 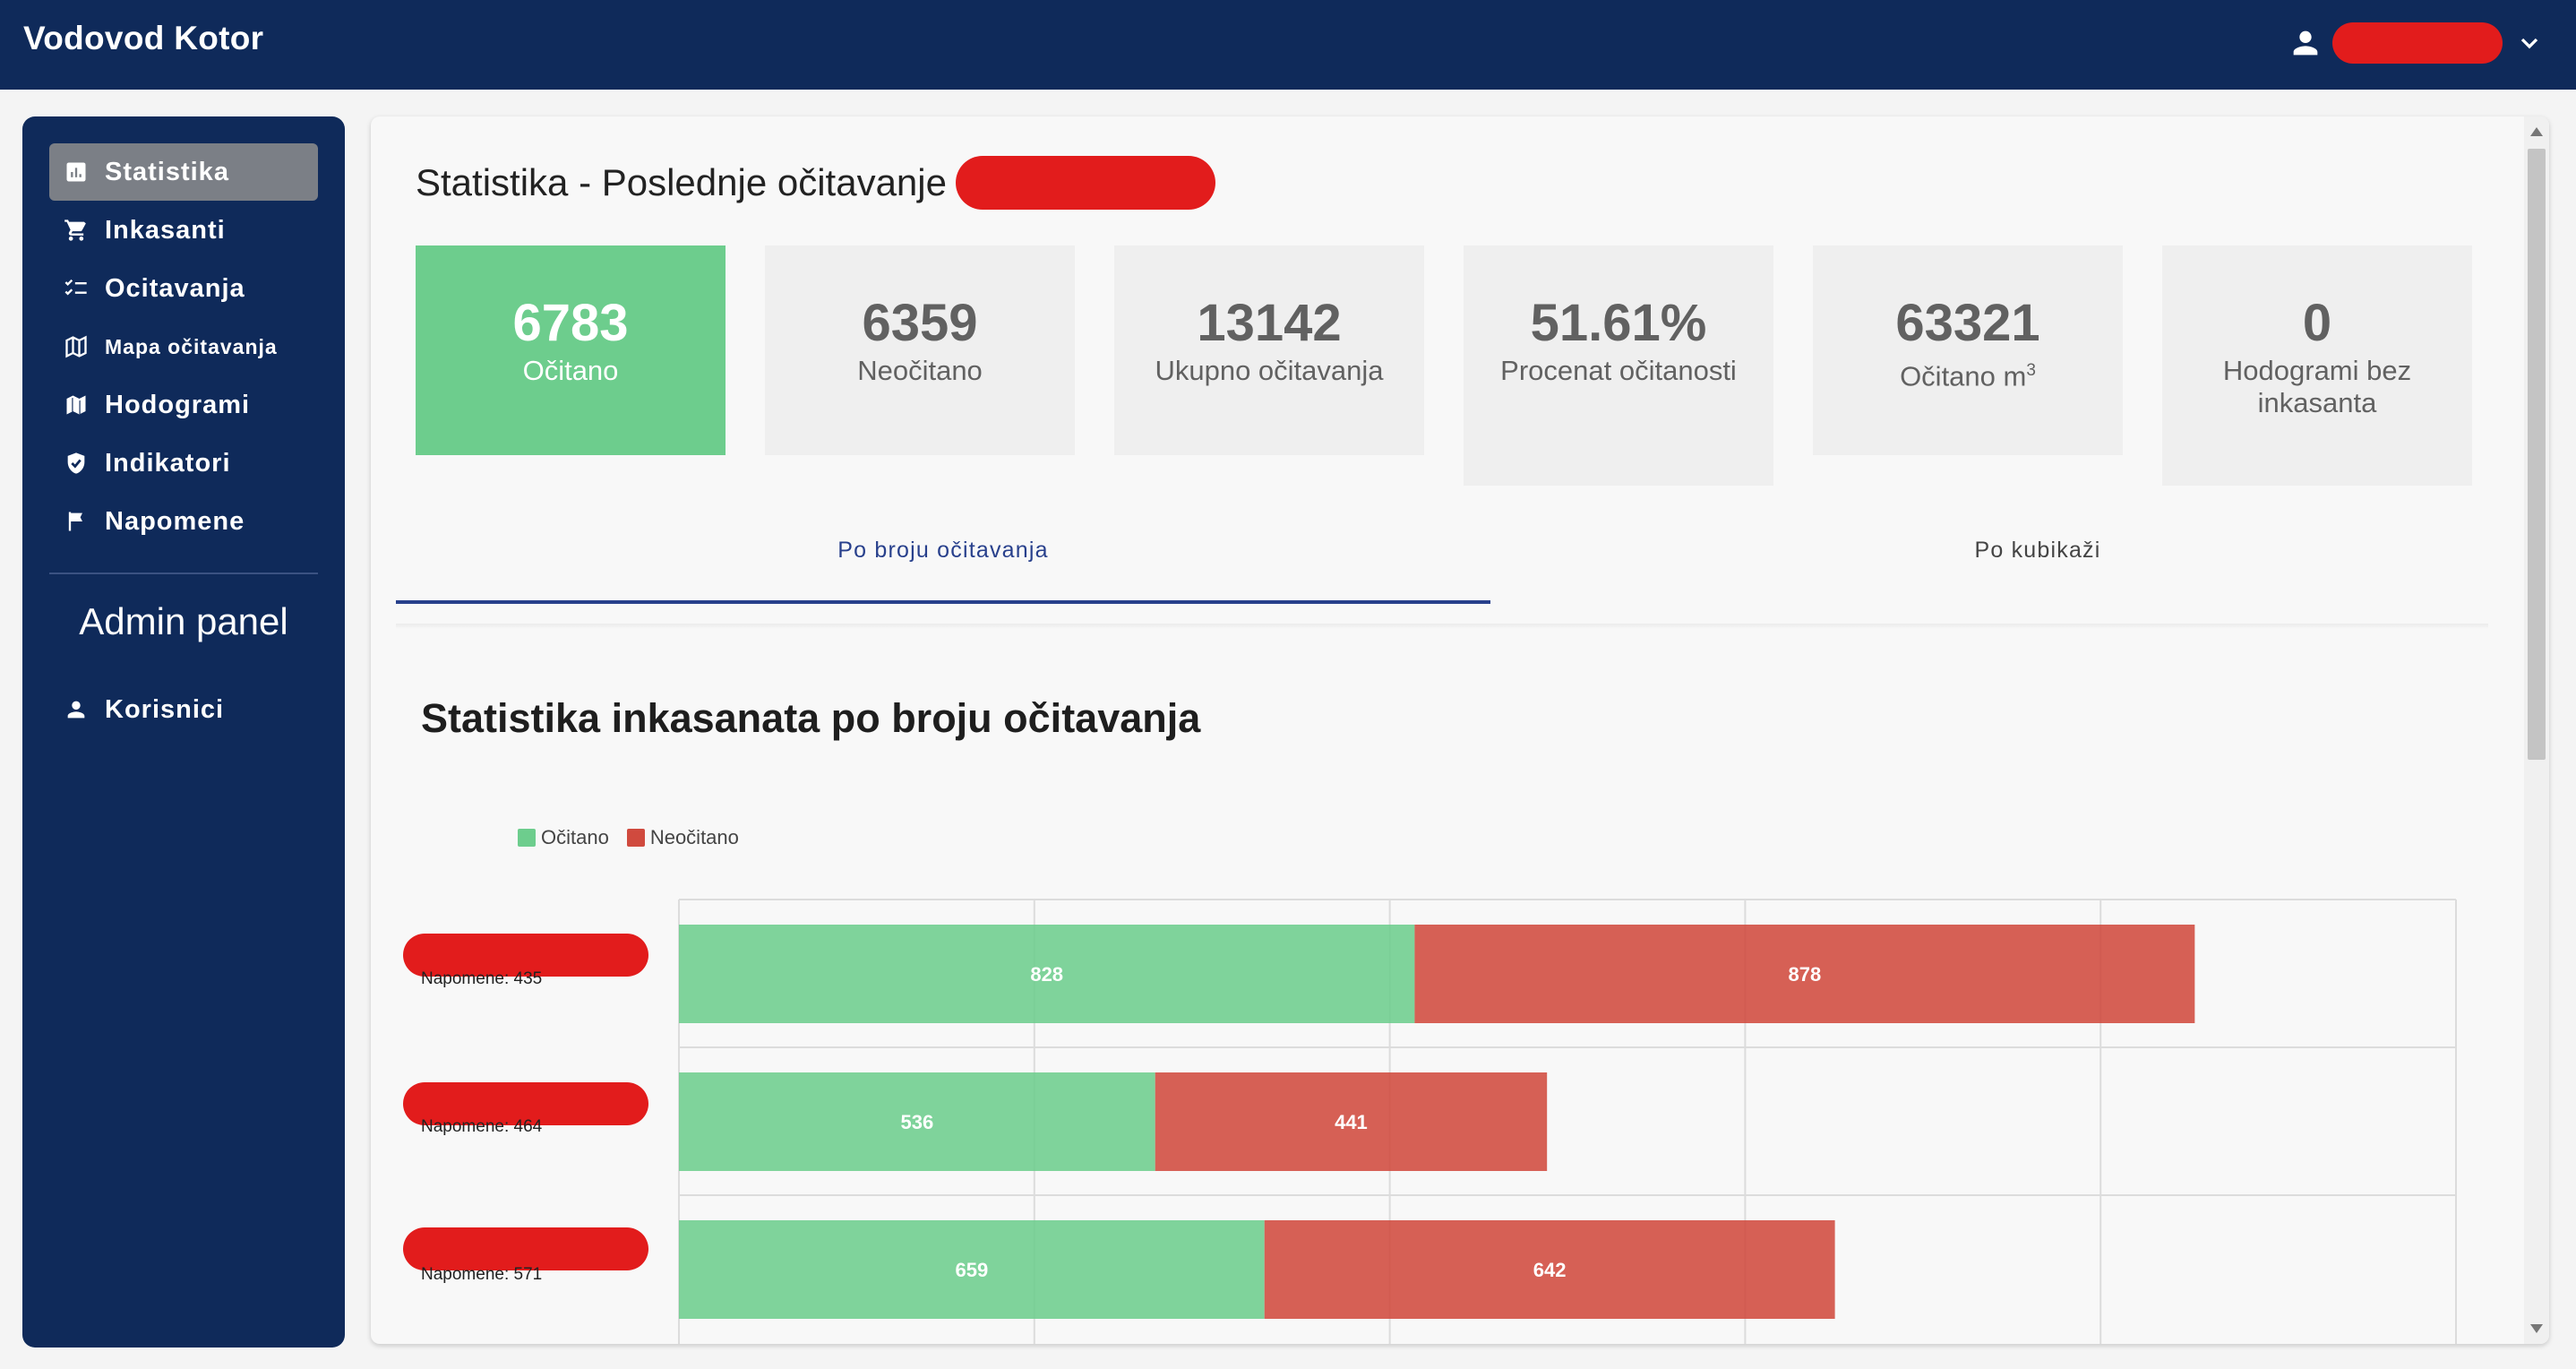 What do you see at coordinates (76, 463) in the screenshot?
I see `shield-check-icon` at bounding box center [76, 463].